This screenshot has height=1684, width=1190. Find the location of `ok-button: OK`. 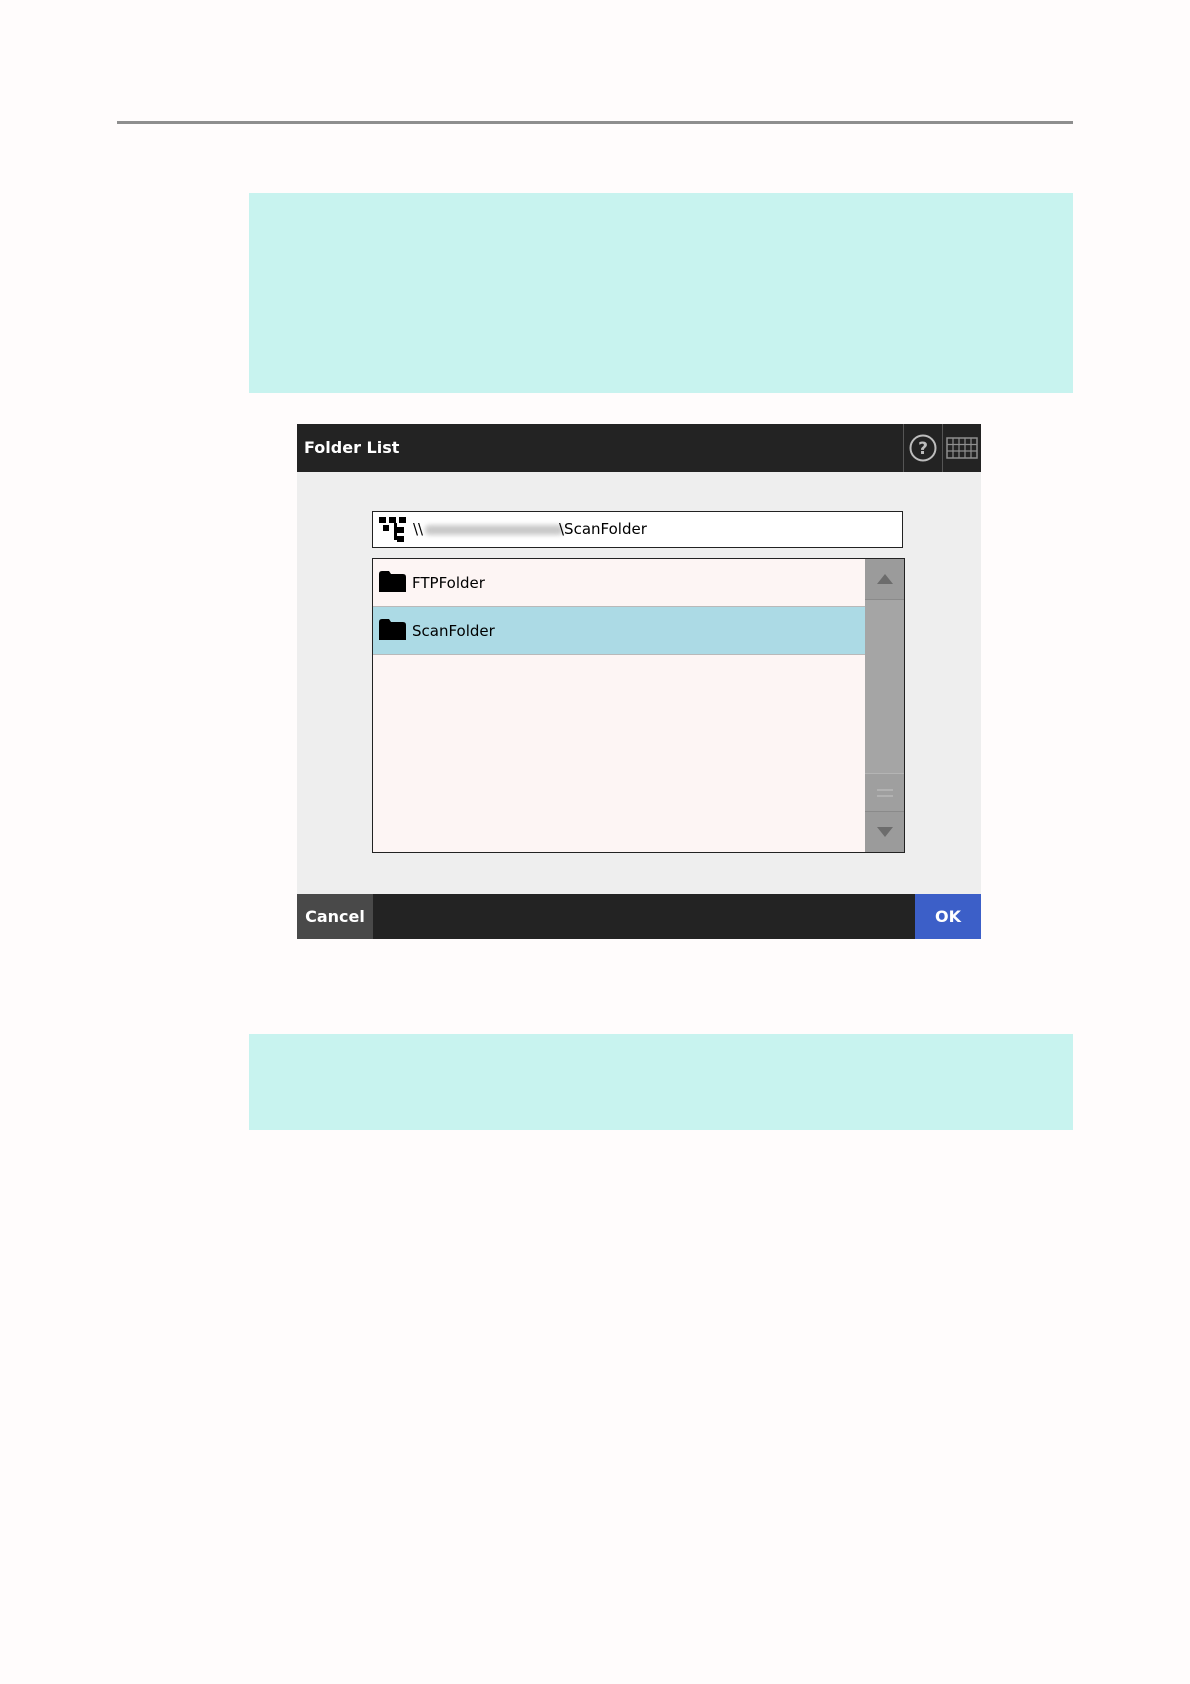

ok-button: OK is located at coordinates (948, 916).